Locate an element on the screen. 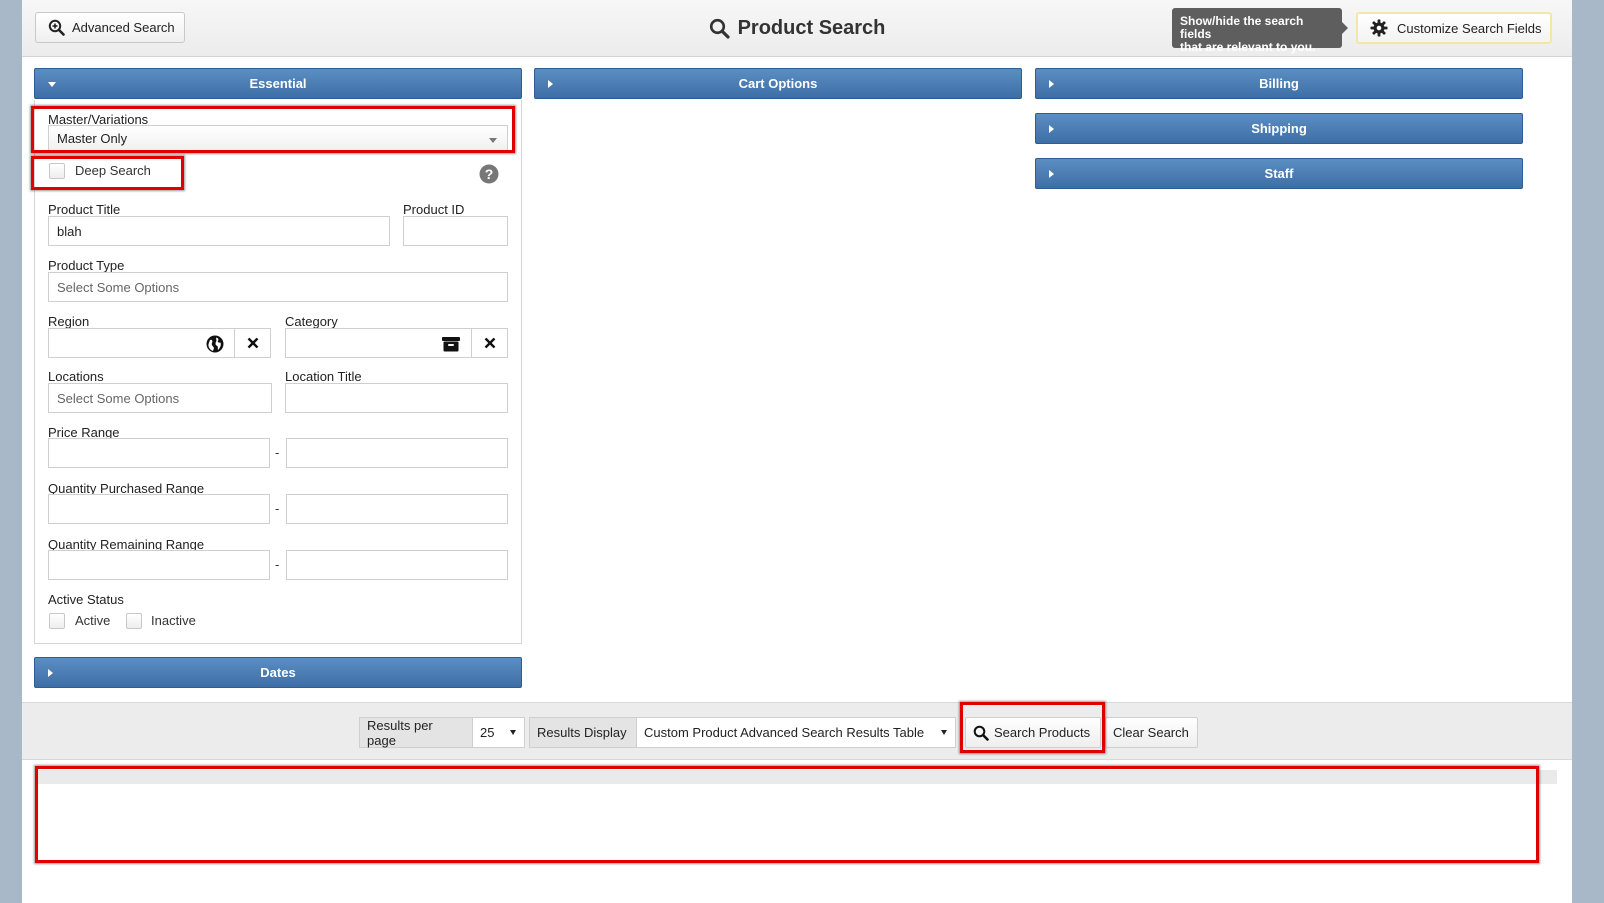 This screenshot has width=1604, height=903. results-display-text: Results Display is located at coordinates (582, 732).